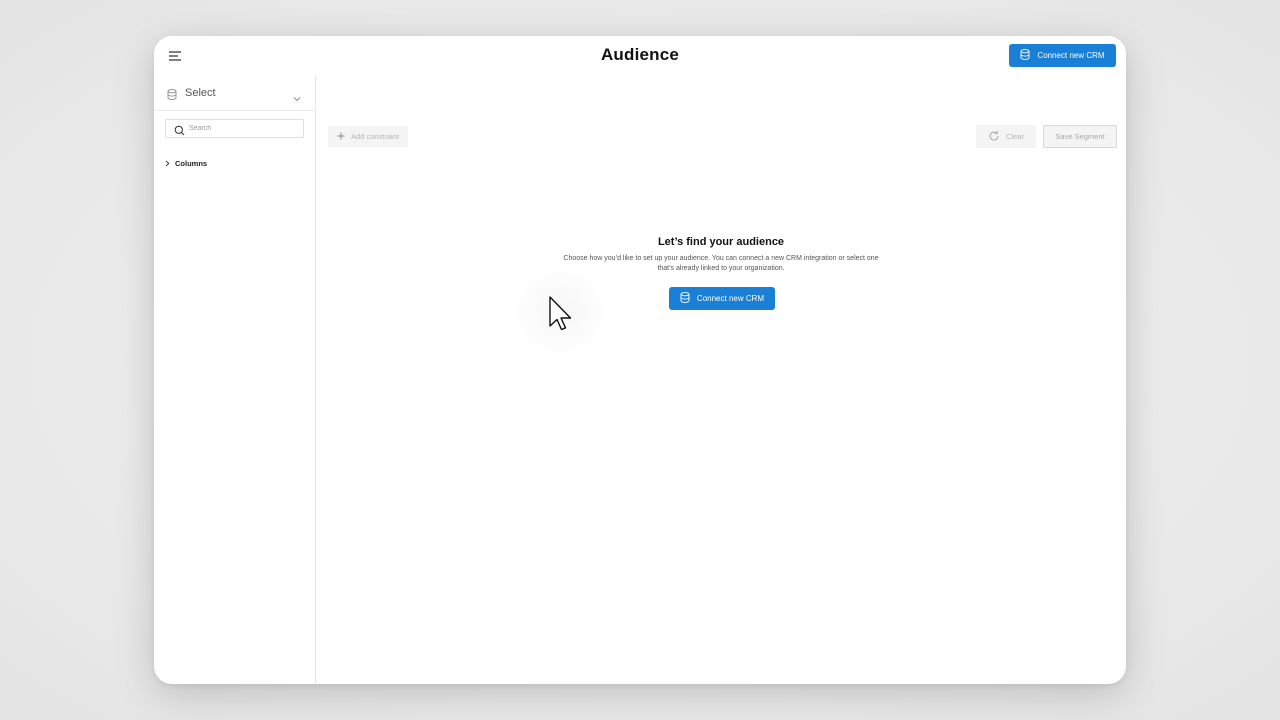 The height and width of the screenshot is (720, 1280). Describe the element at coordinates (234, 93) in the screenshot. I see `data-source-select: Select` at that location.